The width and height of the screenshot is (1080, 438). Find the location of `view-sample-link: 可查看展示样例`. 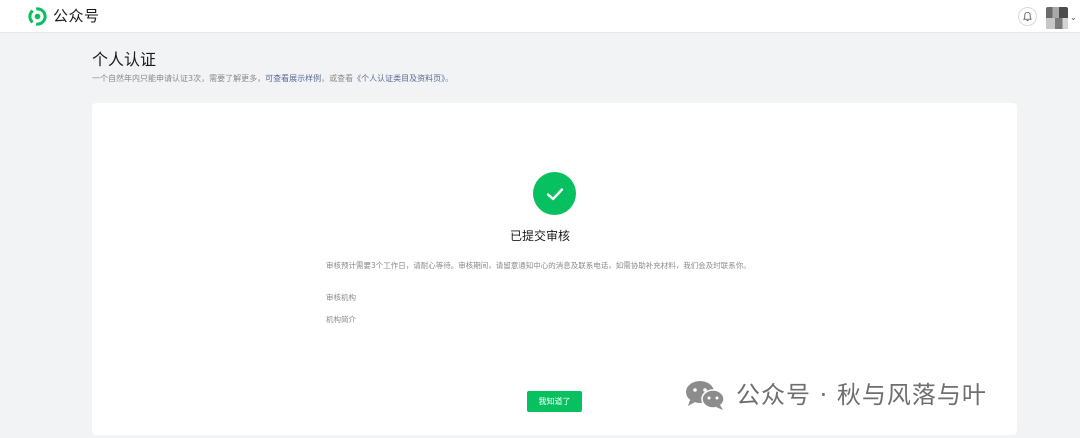

view-sample-link: 可查看展示样例 is located at coordinates (293, 78).